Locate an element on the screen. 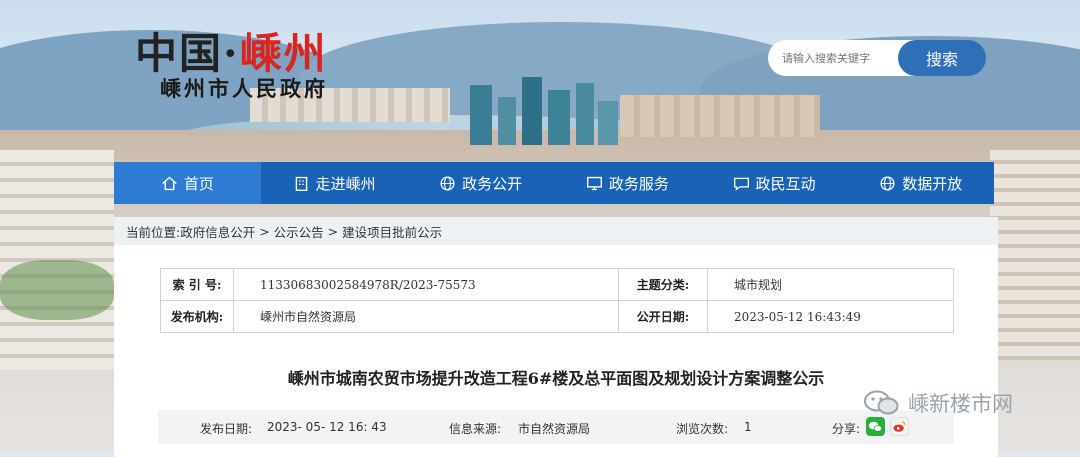  date-label: 公开日期: is located at coordinates (663, 316).